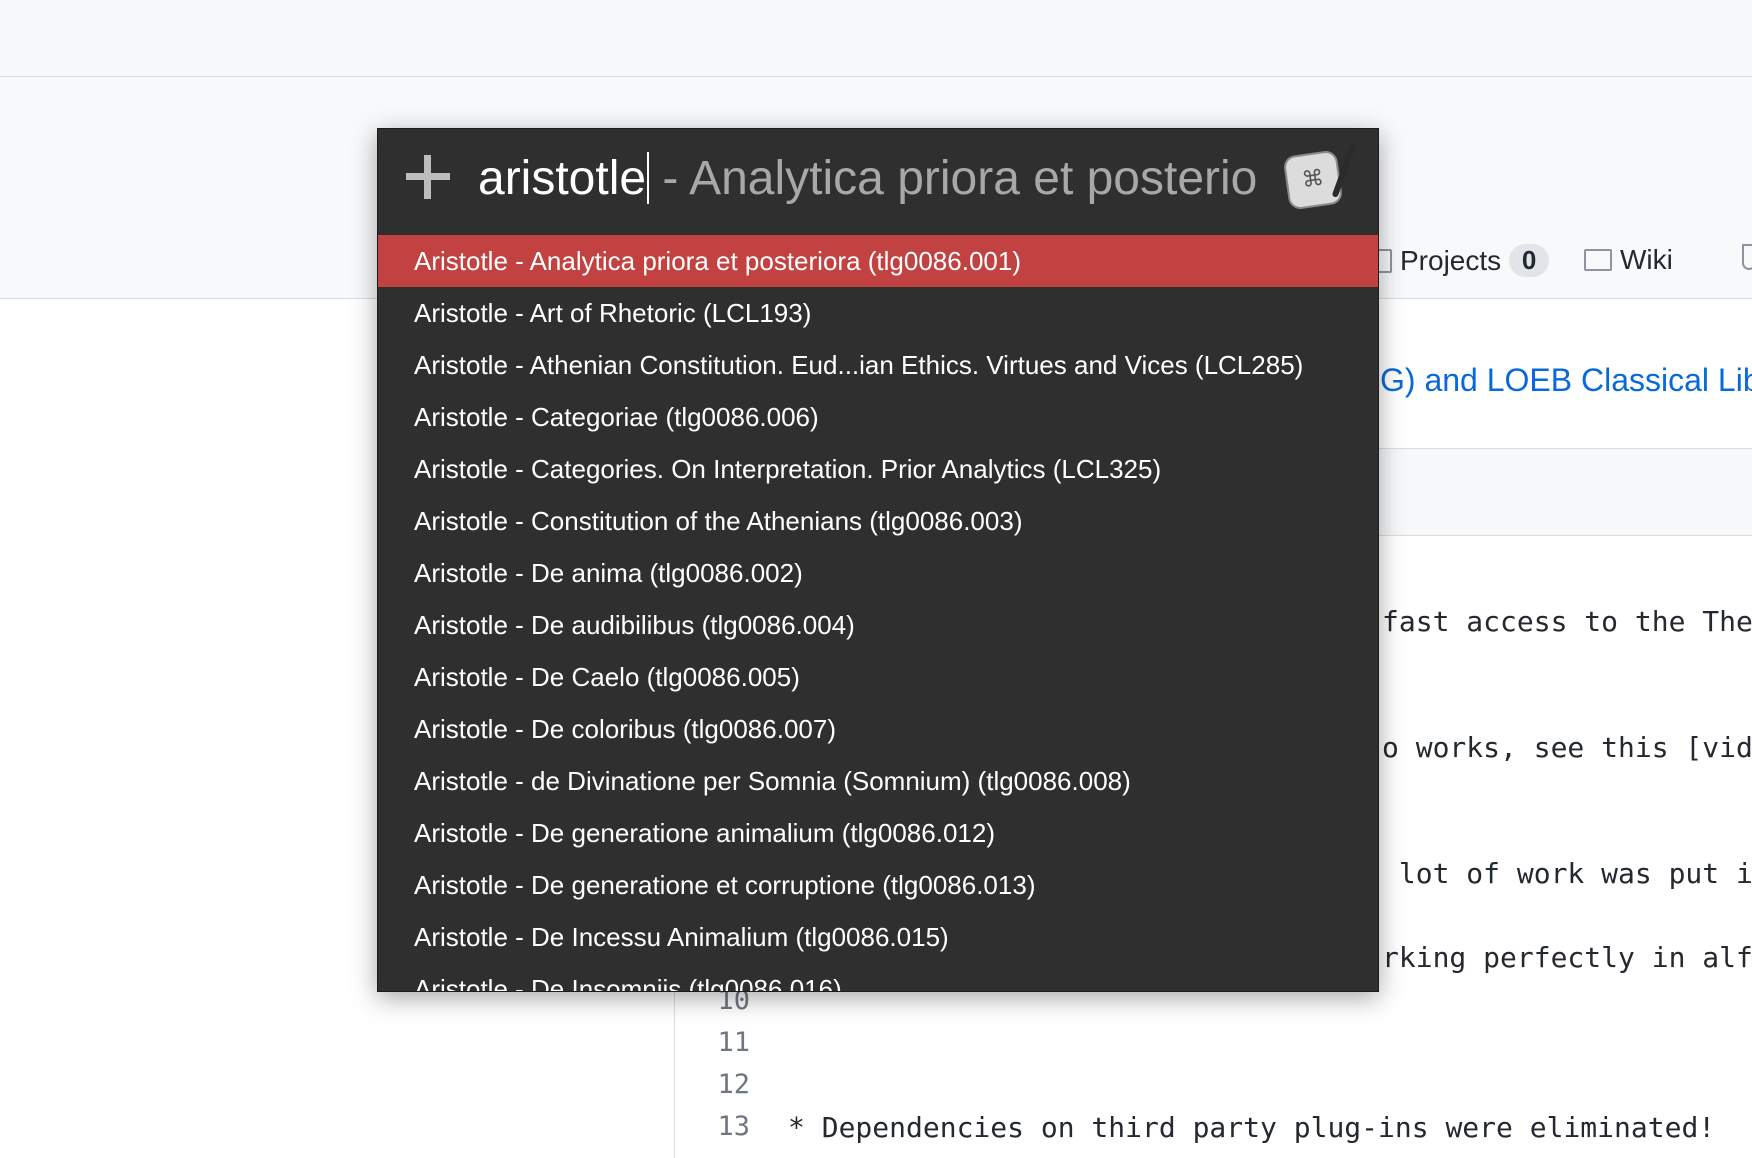 Image resolution: width=1752 pixels, height=1158 pixels. I want to click on code-line: o works, see this [vid, so click(1567, 747).